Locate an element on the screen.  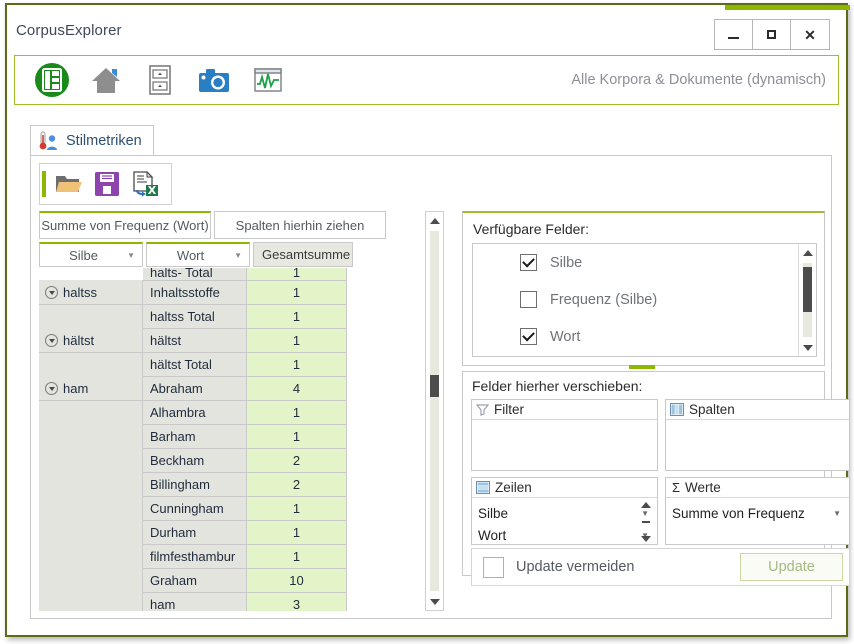
open-file-button is located at coordinates (69, 184).